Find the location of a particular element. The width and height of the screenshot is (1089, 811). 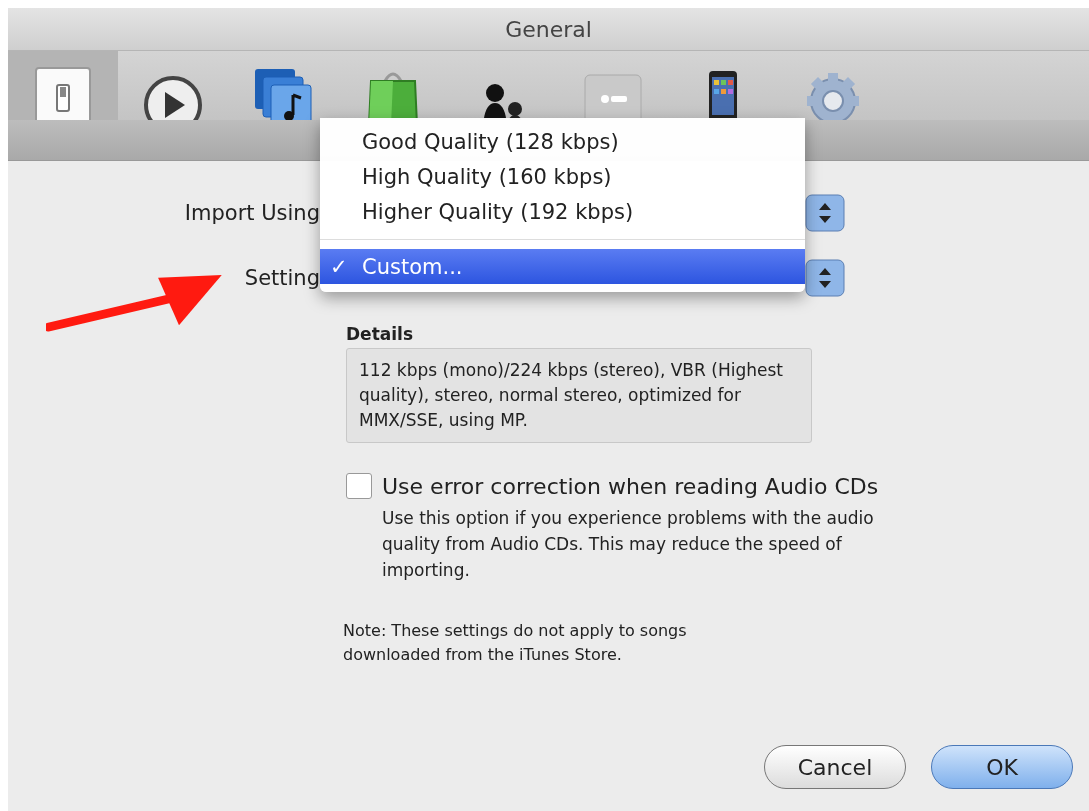

import-using-label: Import Using is located at coordinates (251, 213).